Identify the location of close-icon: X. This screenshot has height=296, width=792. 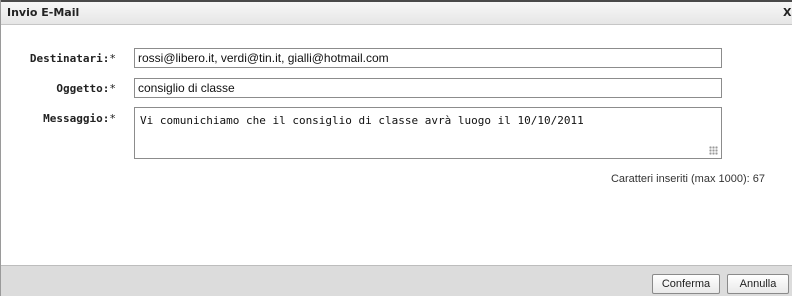
(787, 13).